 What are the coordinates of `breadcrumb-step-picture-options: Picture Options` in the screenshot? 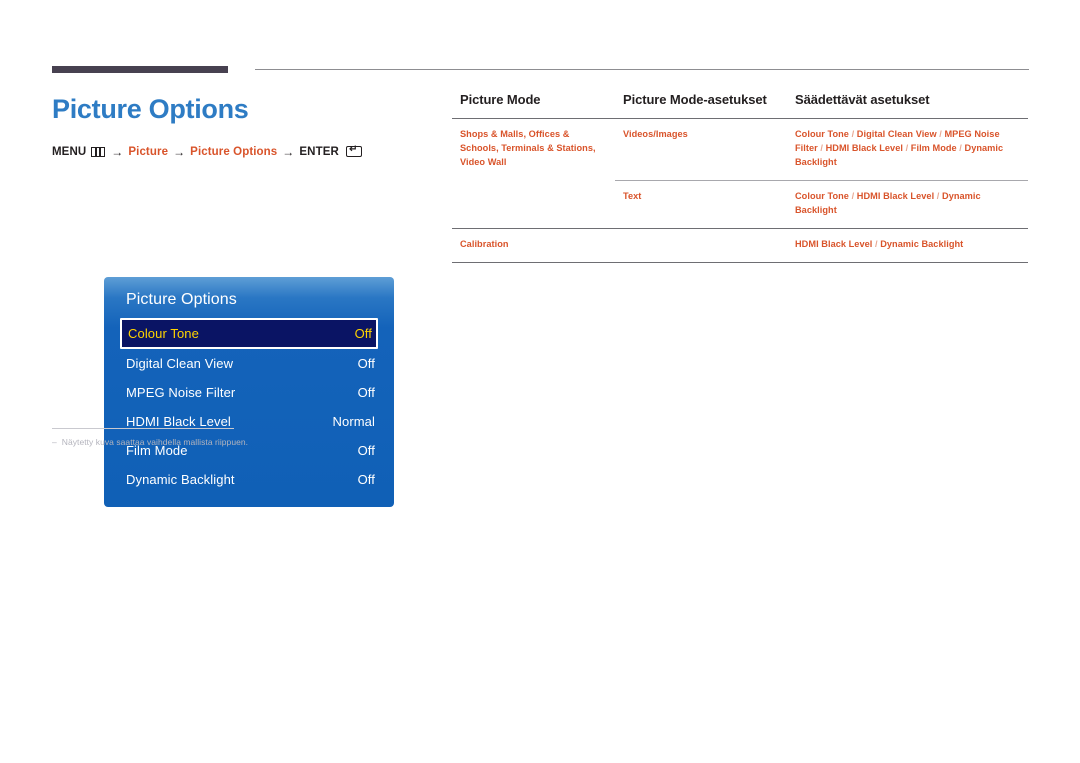 It's located at (233, 152).